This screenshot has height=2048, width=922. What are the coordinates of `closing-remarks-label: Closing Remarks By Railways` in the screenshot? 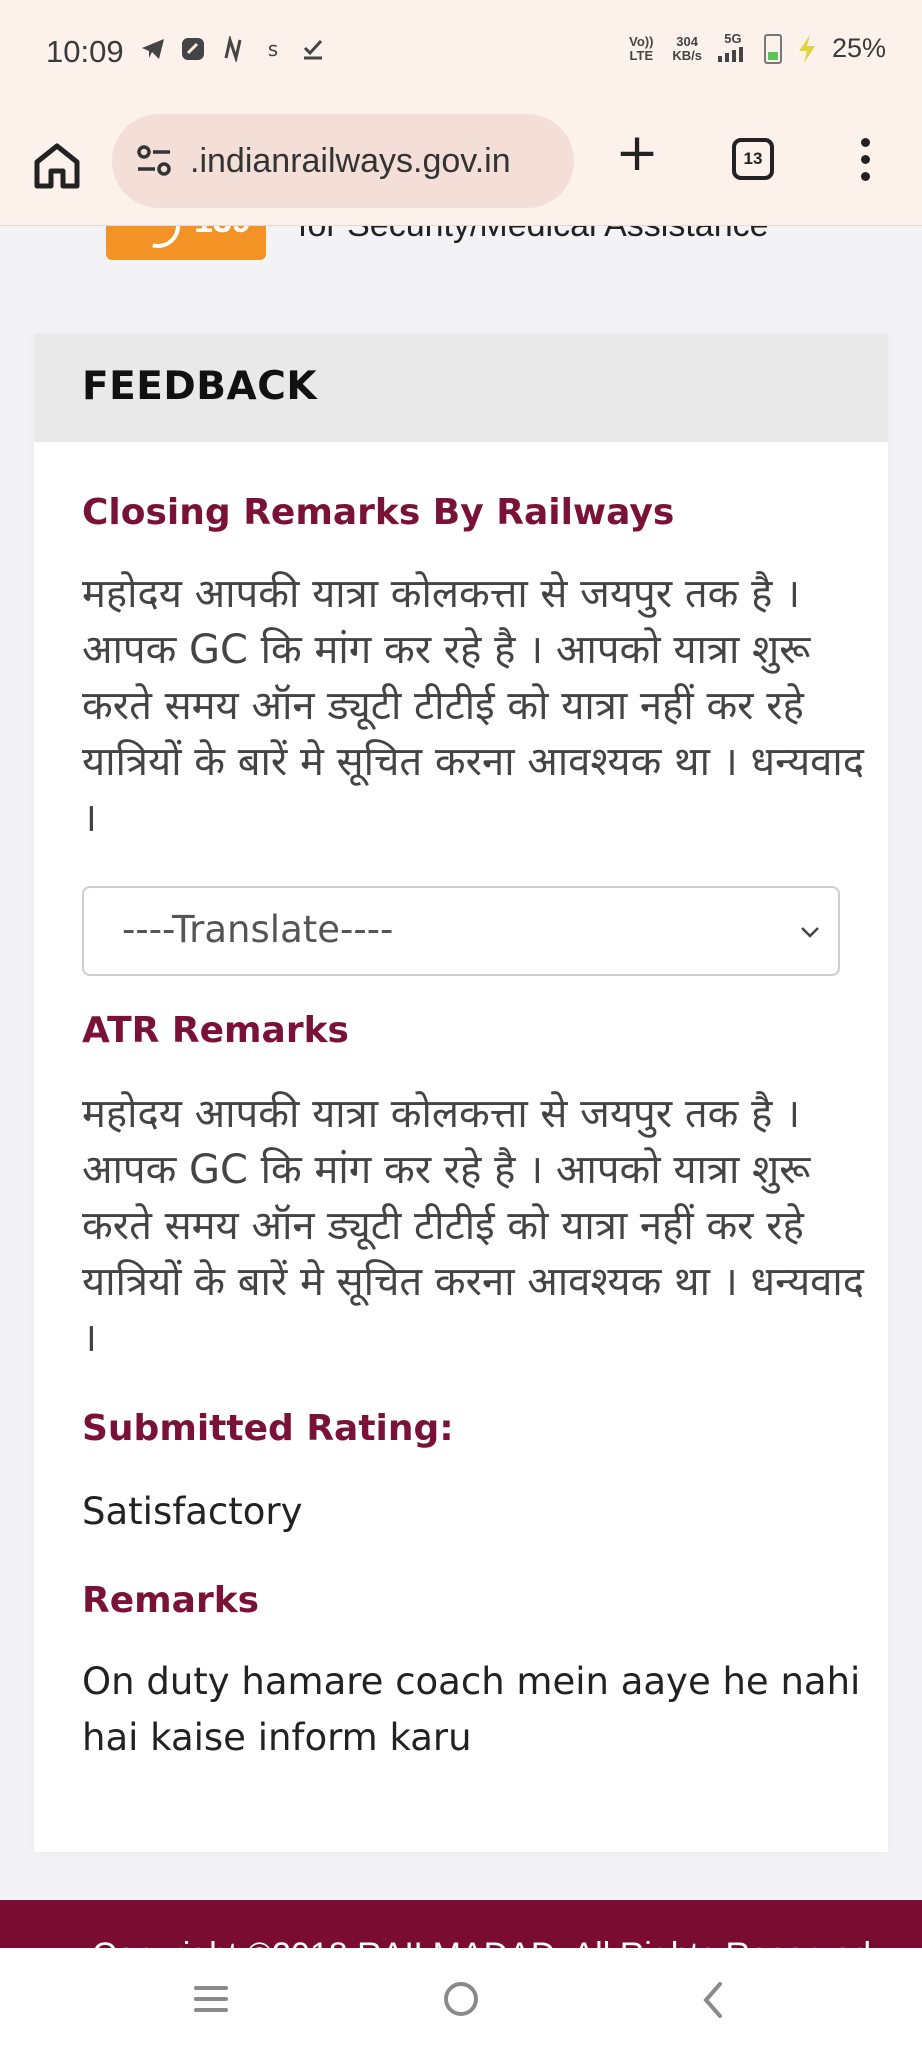 It's located at (378, 512).